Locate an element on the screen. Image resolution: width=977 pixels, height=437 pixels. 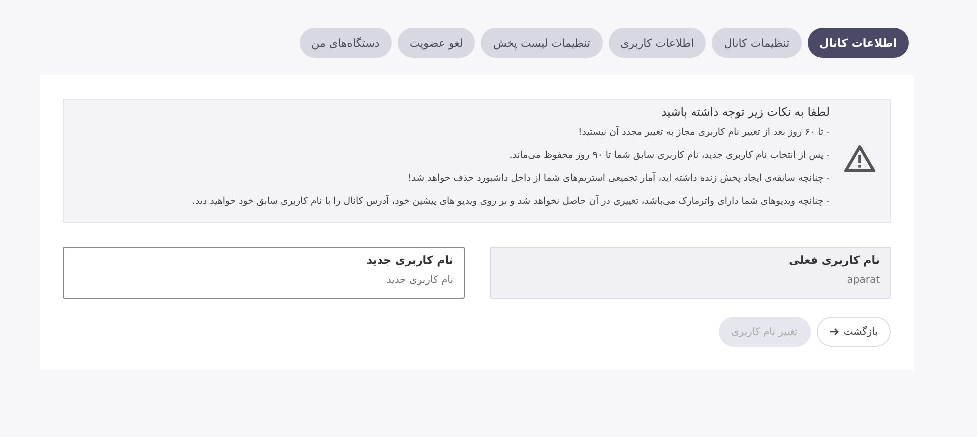
notice-item: - تا ۶۰ روز بعد از تغییر نام کاربری مجاز به تغییر مجدد آن نیستید! is located at coordinates (704, 132).